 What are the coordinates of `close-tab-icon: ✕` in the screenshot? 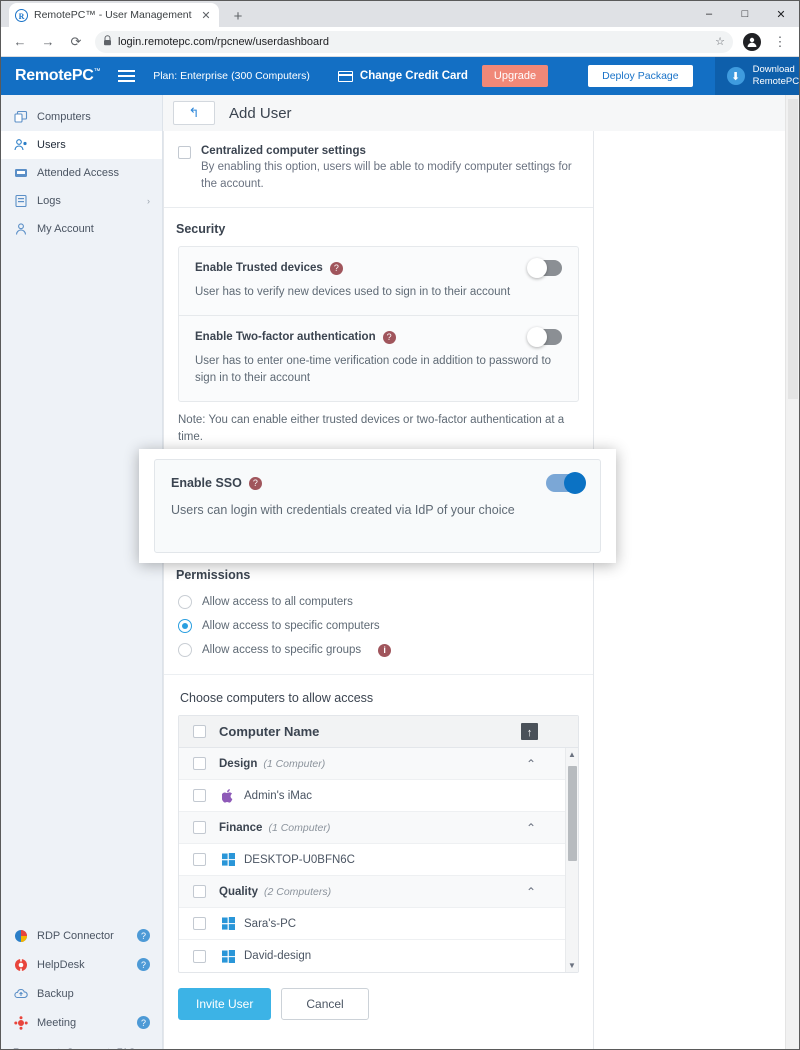 It's located at (206, 15).